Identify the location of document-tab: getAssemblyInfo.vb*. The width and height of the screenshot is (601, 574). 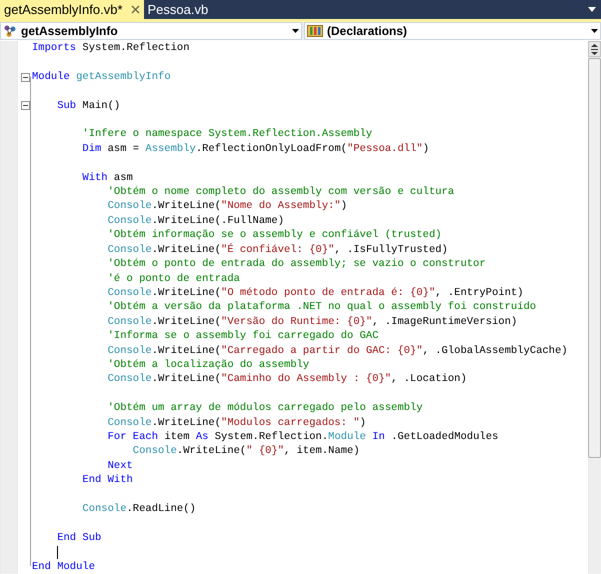
(72, 9).